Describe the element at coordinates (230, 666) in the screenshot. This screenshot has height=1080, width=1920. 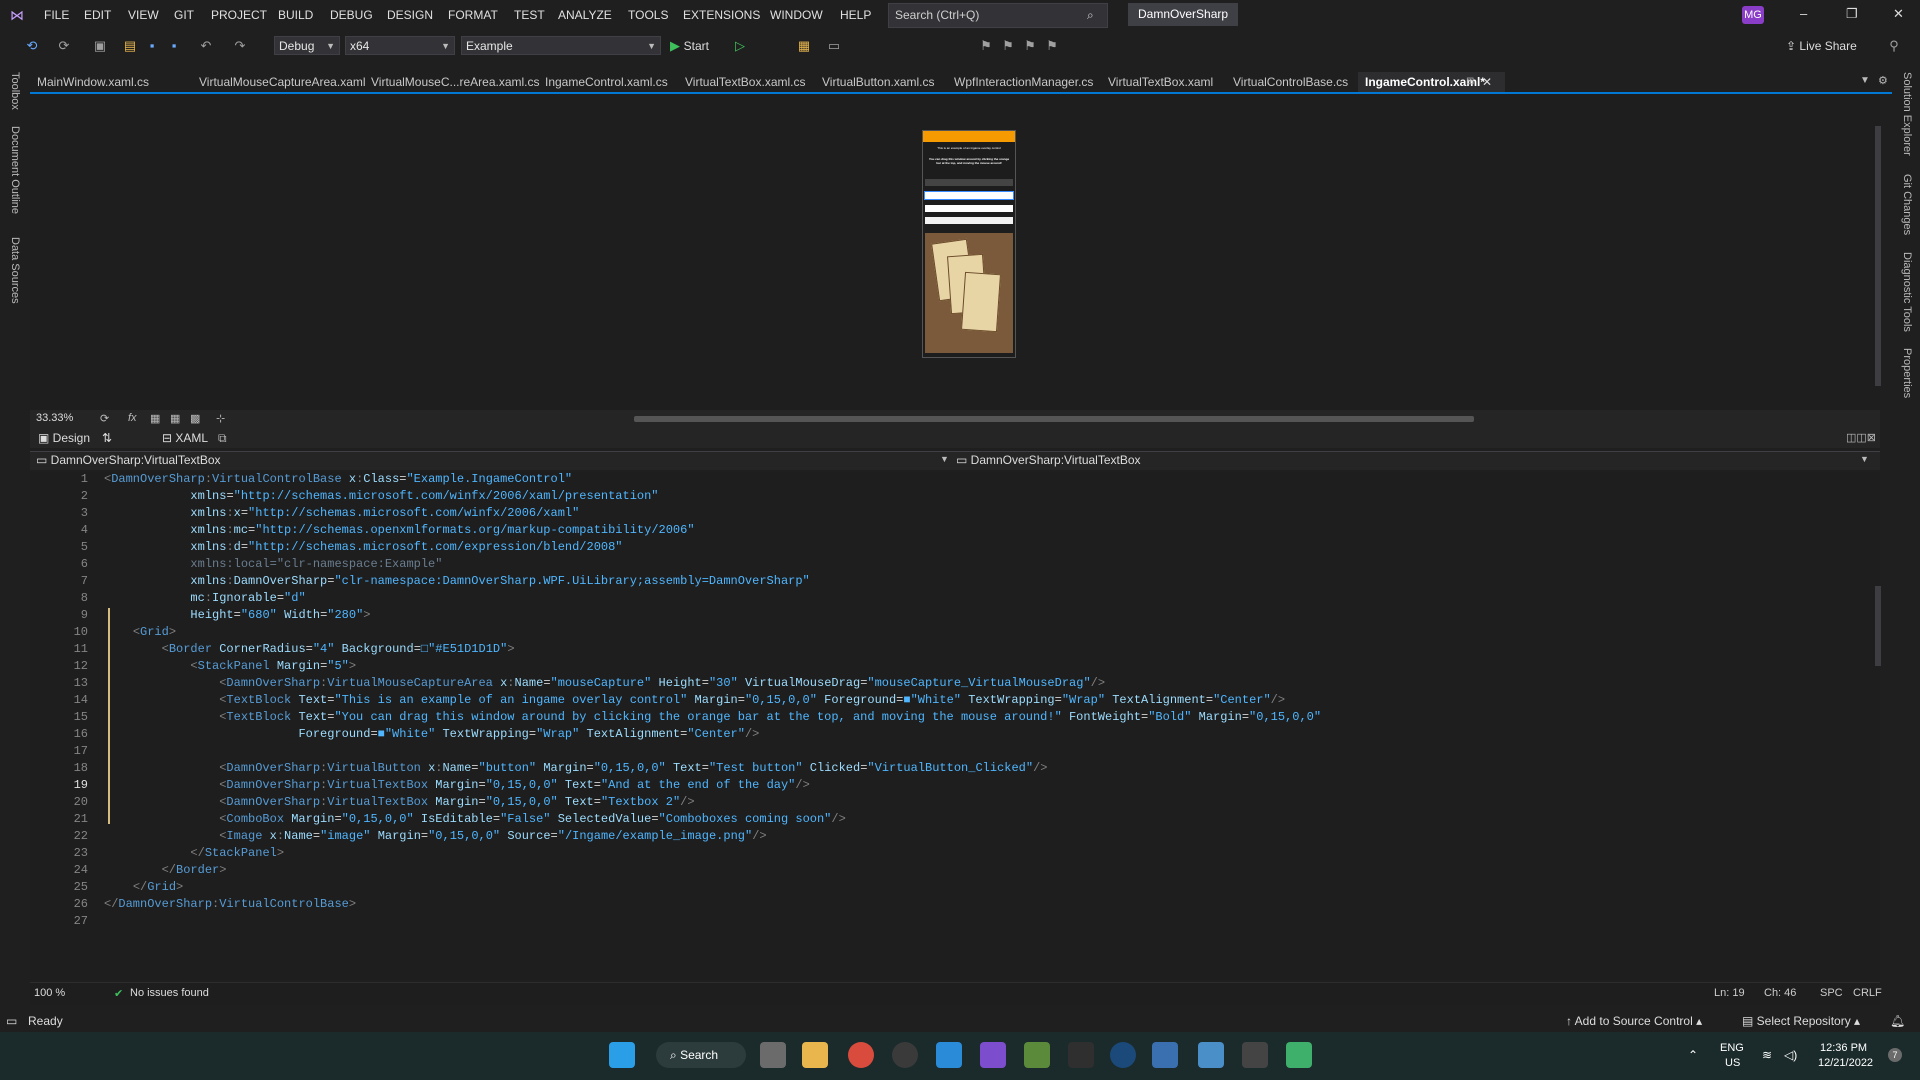
I see `code-line: <StackPanel Margin="5">` at that location.